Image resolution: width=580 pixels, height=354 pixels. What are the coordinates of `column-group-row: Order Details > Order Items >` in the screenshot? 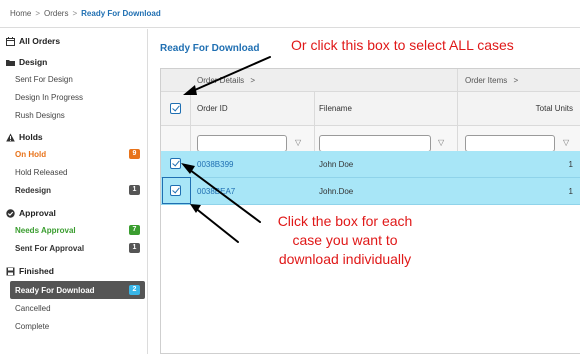 It's located at (370, 80).